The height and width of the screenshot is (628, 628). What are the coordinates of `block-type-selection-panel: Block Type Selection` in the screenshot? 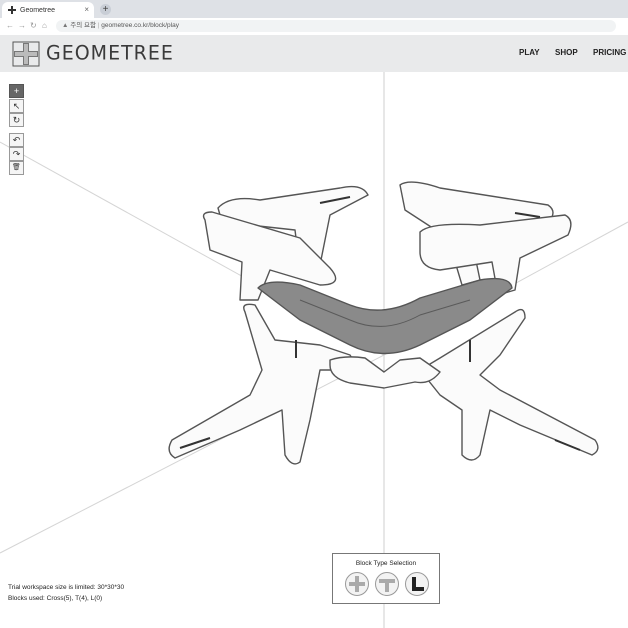 It's located at (386, 578).